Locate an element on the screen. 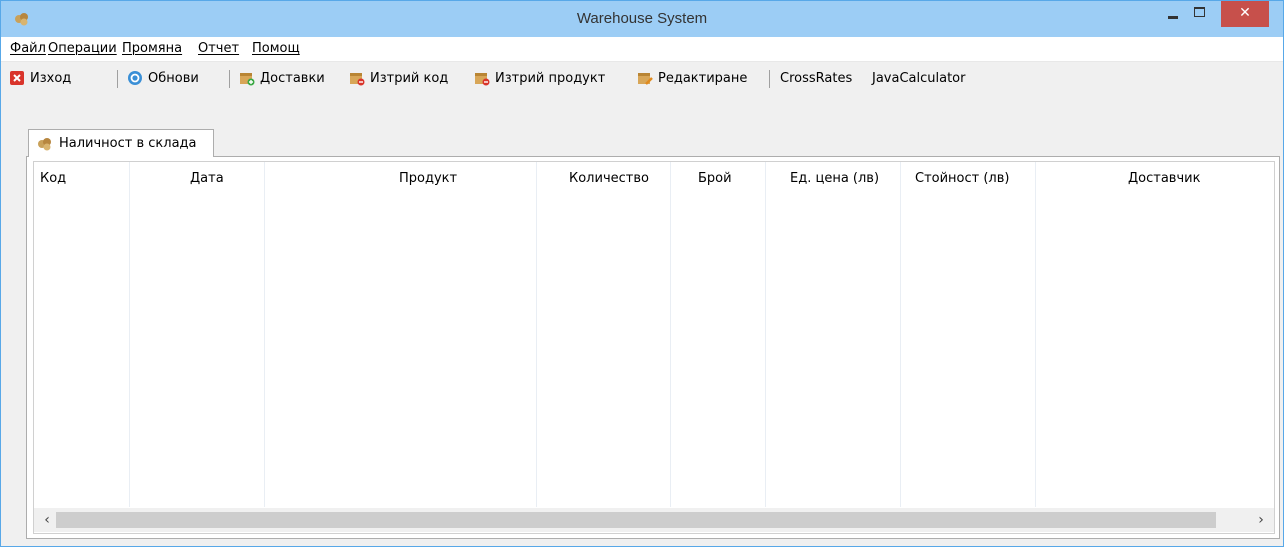 This screenshot has height=547, width=1284. refresh-button: Обнови is located at coordinates (163, 78).